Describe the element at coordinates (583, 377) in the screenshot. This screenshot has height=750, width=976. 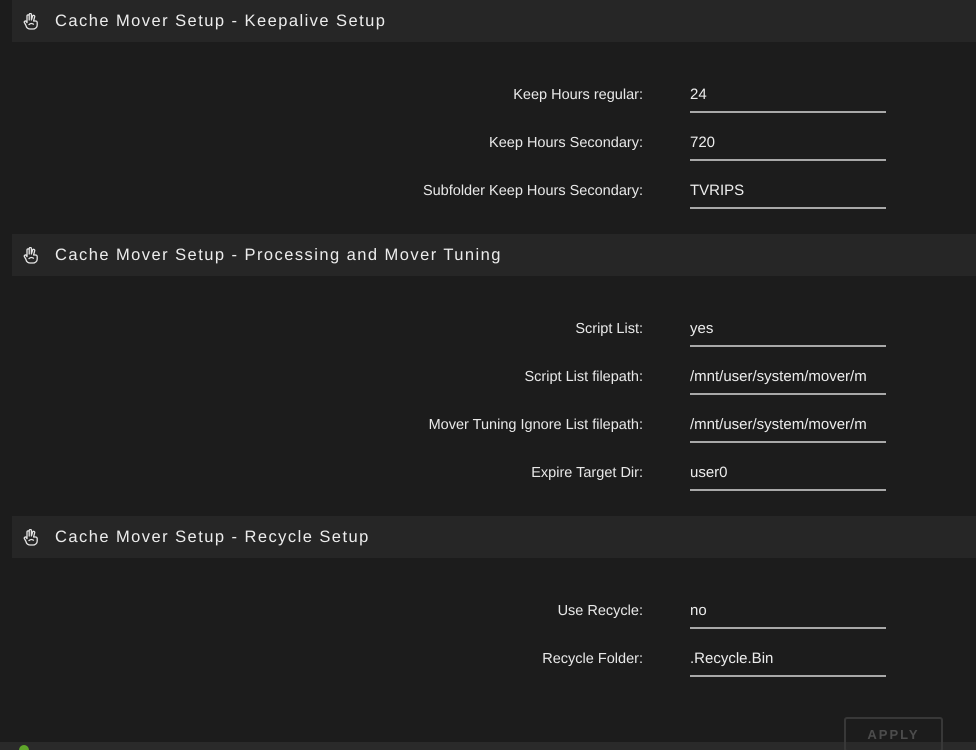
I see `field-label: Script List filepath:` at that location.